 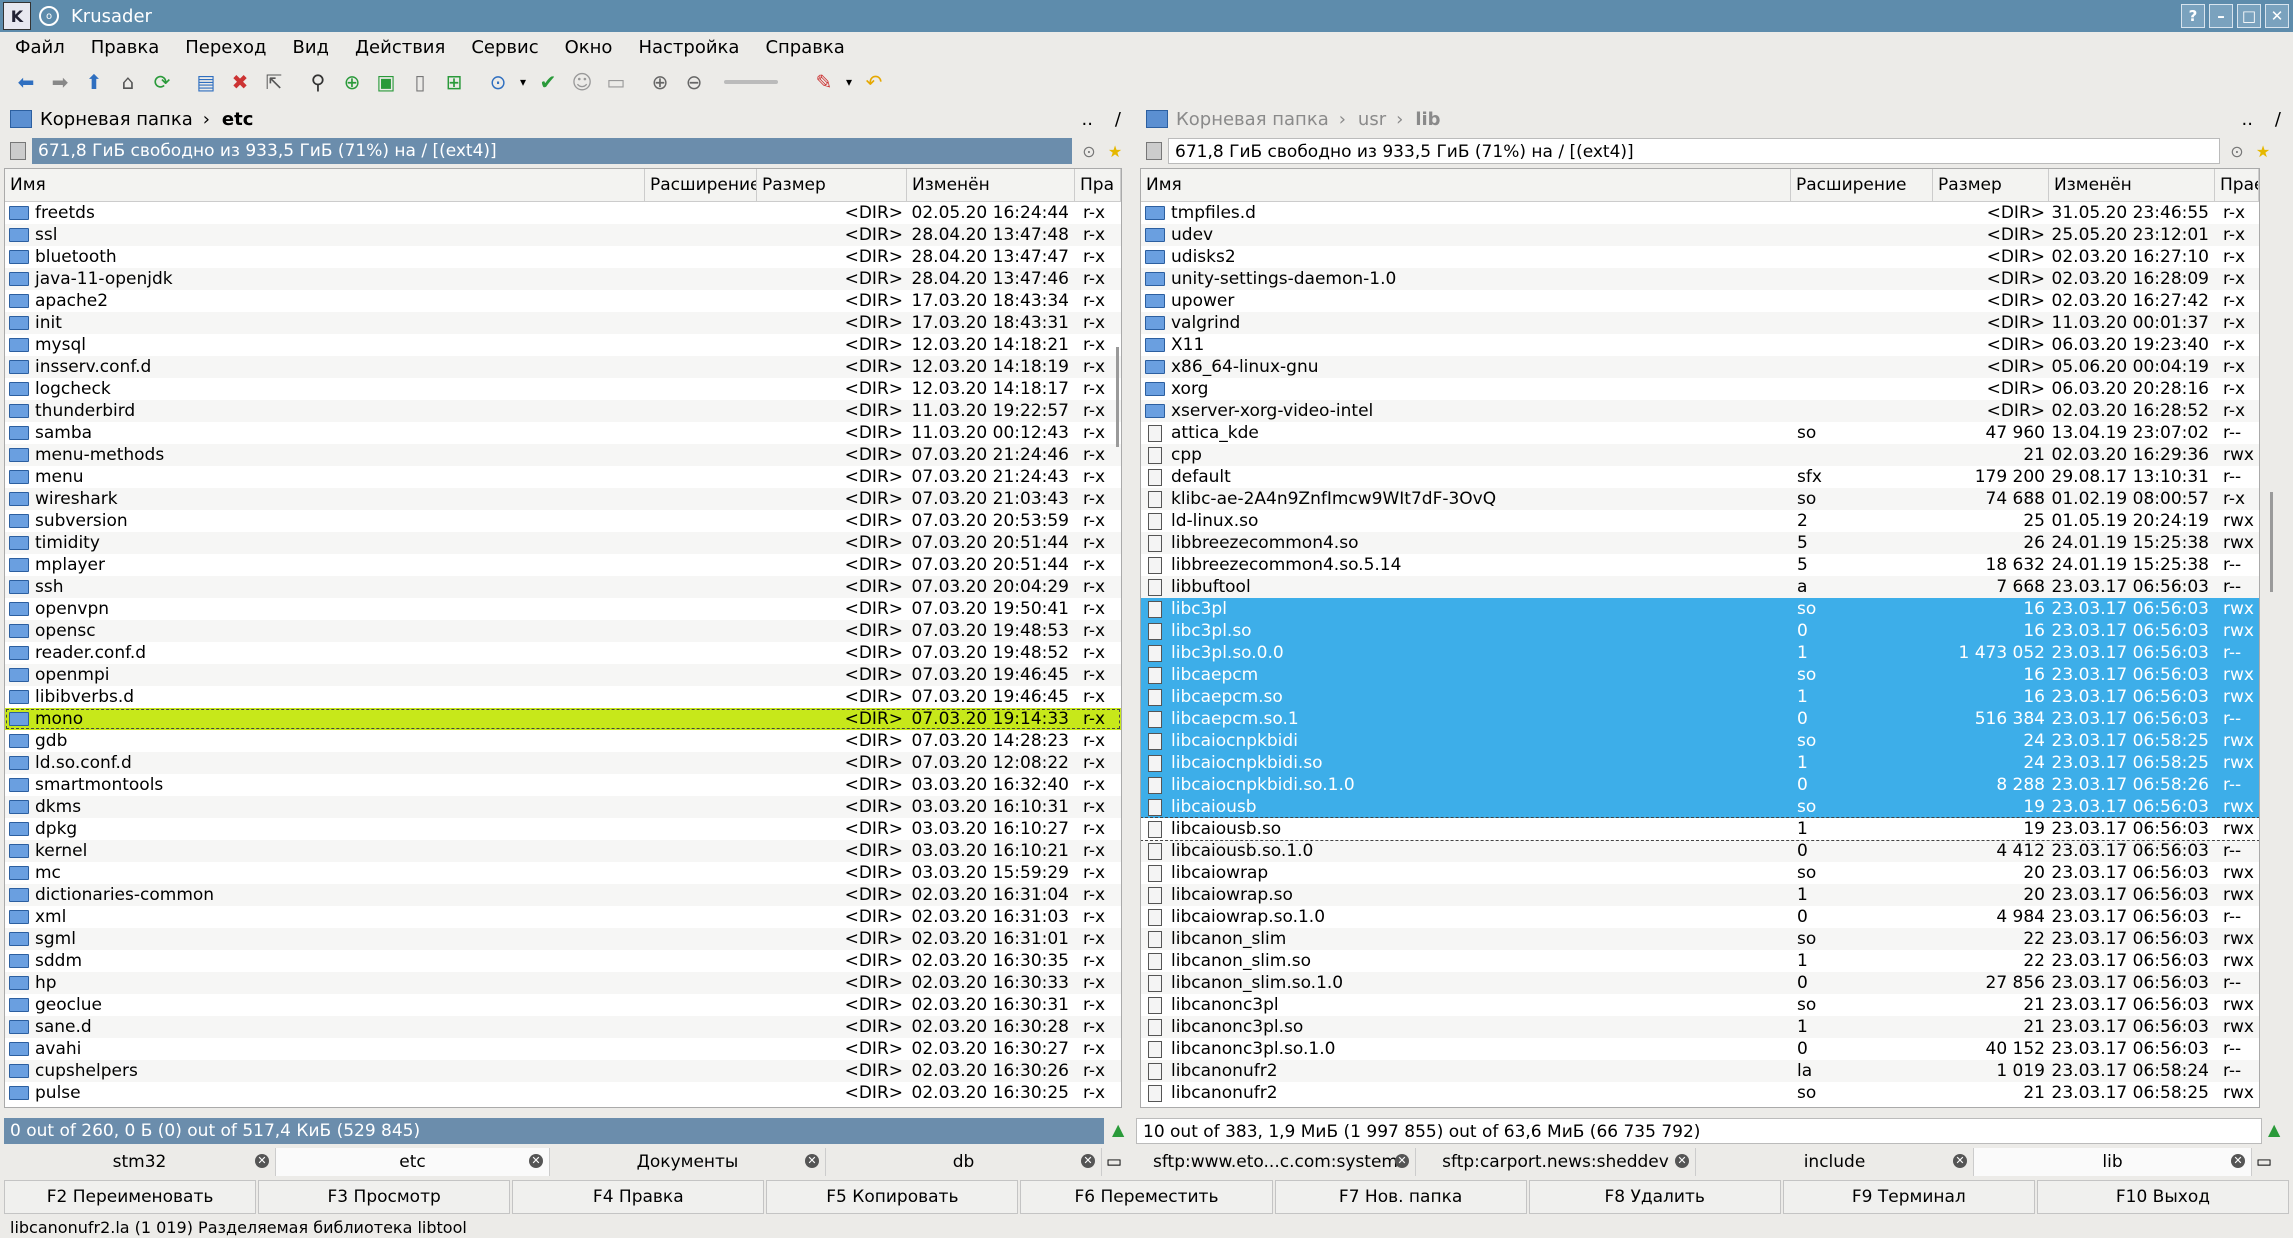 What do you see at coordinates (2162, 1197) in the screenshot?
I see `f10-exit-button: F10 Выход` at bounding box center [2162, 1197].